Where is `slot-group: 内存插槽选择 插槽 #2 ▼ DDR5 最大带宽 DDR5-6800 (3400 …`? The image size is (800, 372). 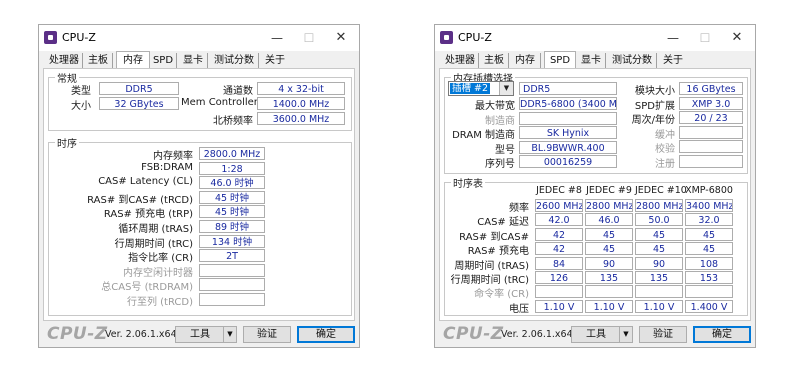
slot-group: 内存插槽选择 插槽 #2 ▼ DDR5 最大带宽 DDR5-6800 (3400 … is located at coordinates (596, 122).